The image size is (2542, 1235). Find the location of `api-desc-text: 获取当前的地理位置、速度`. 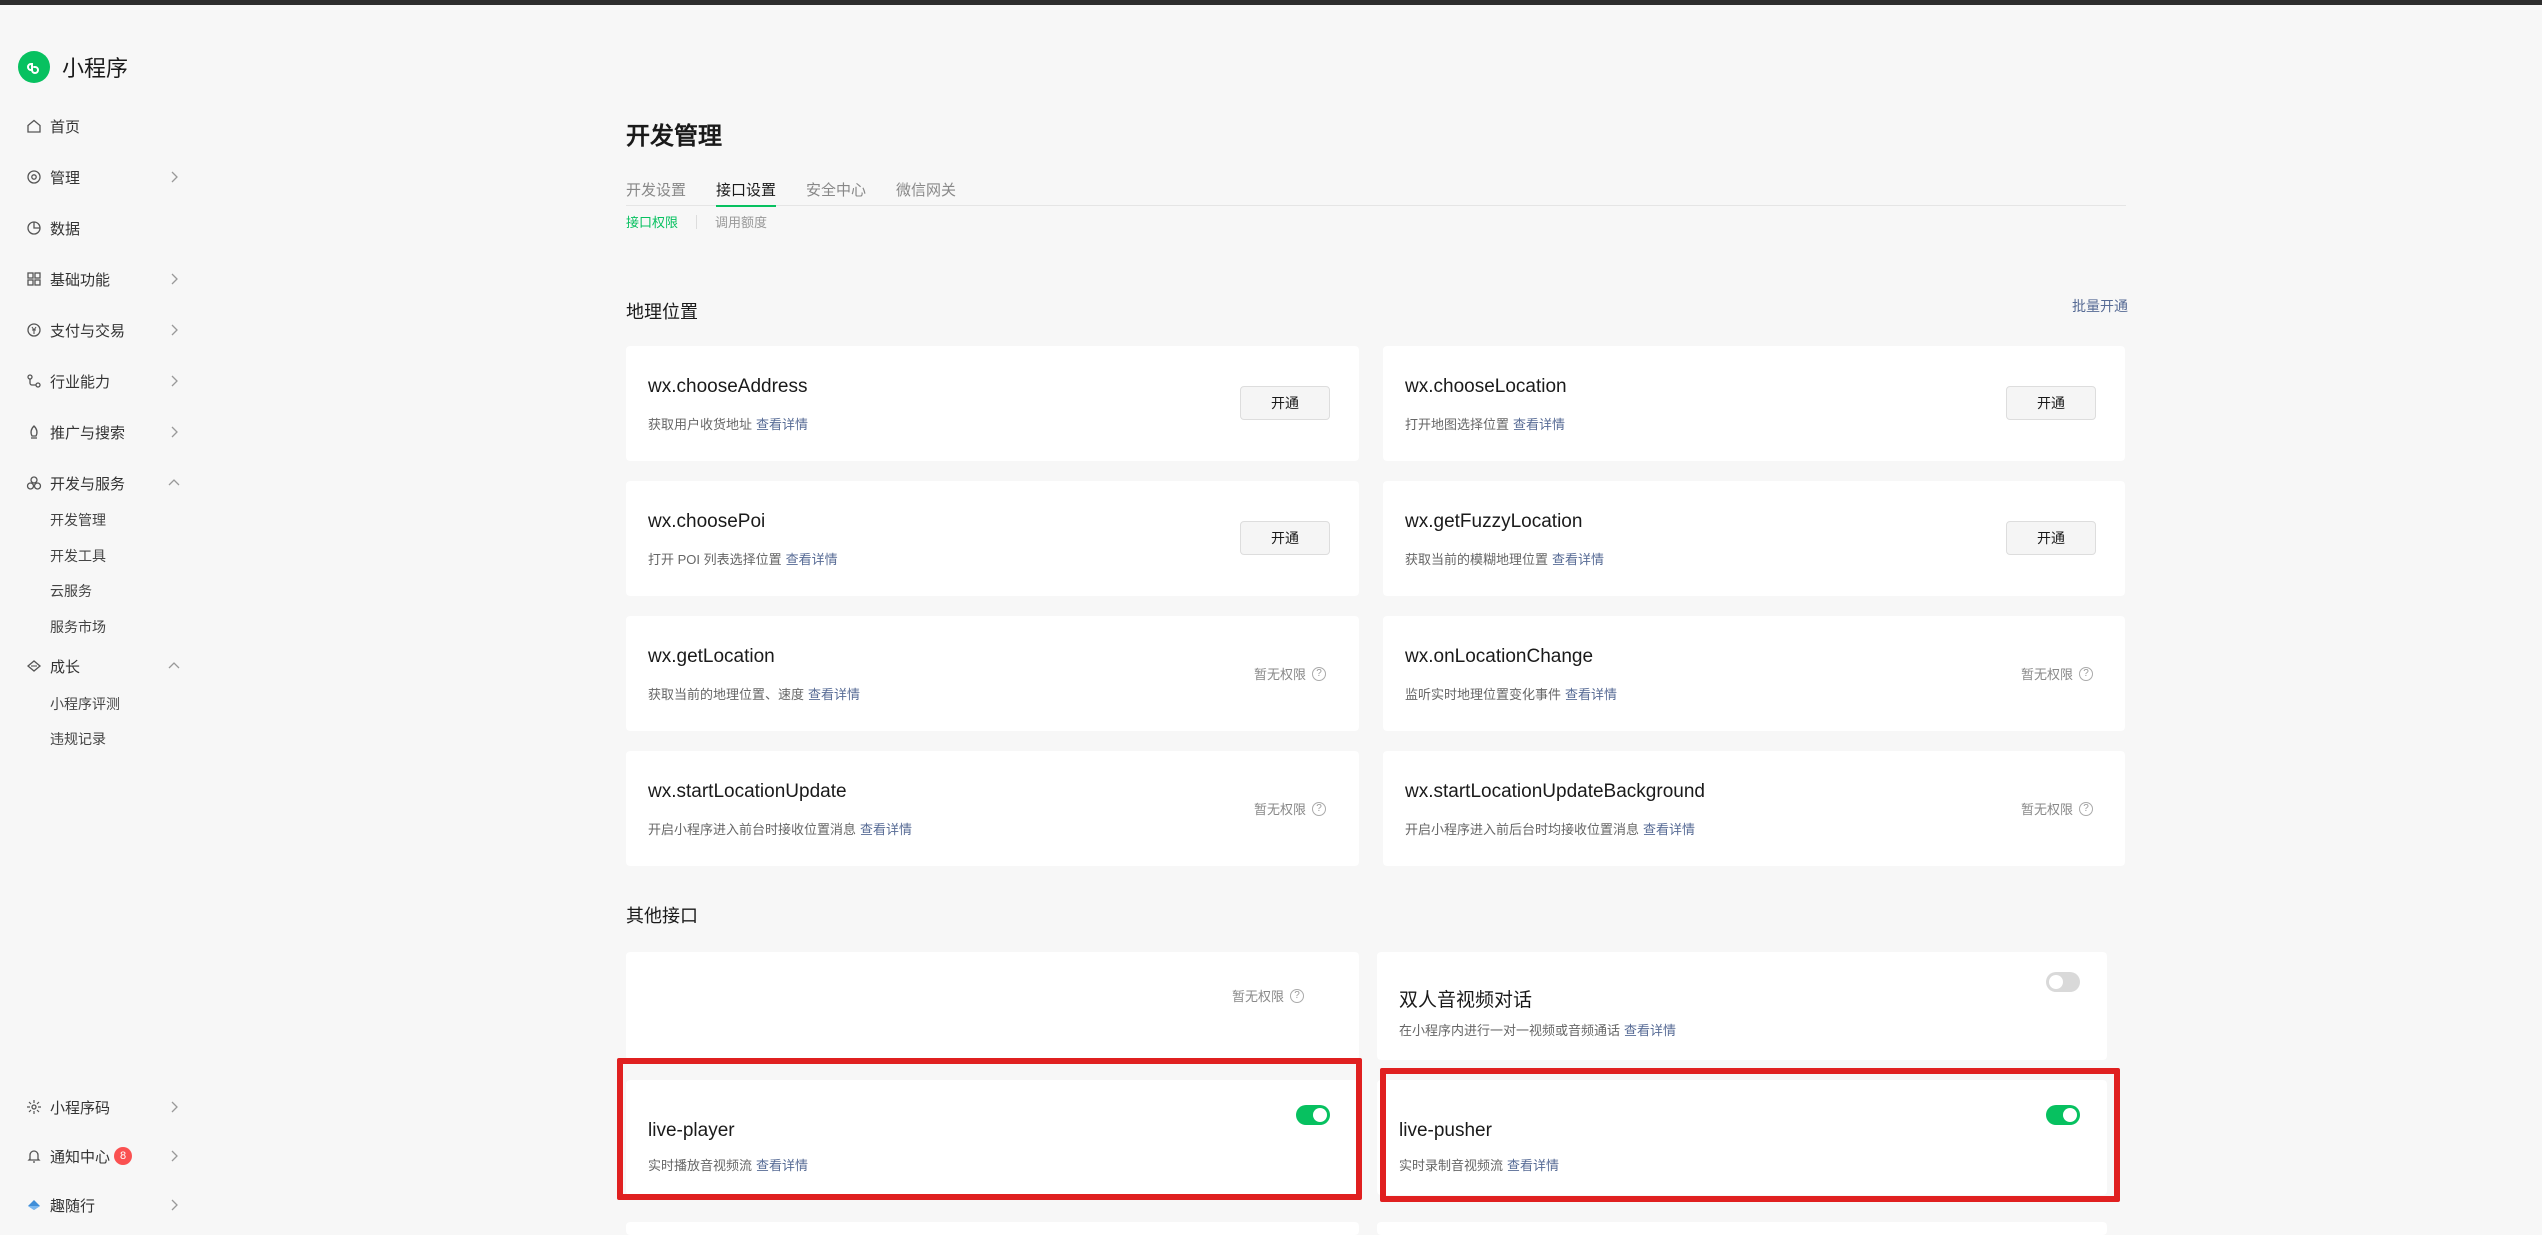

api-desc-text: 获取当前的地理位置、速度 is located at coordinates (726, 694).